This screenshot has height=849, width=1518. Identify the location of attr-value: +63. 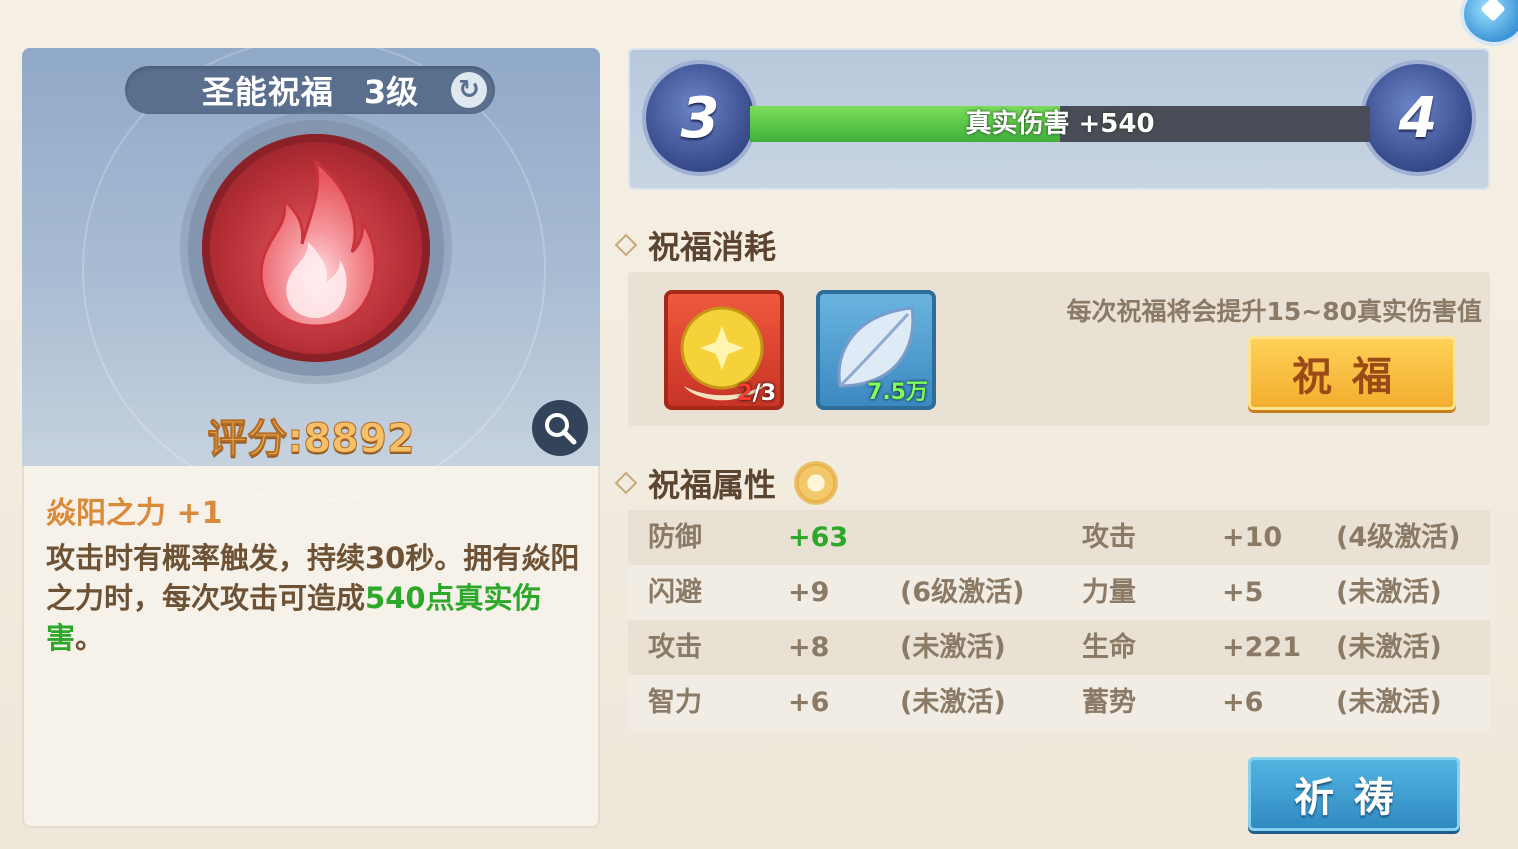
(818, 537).